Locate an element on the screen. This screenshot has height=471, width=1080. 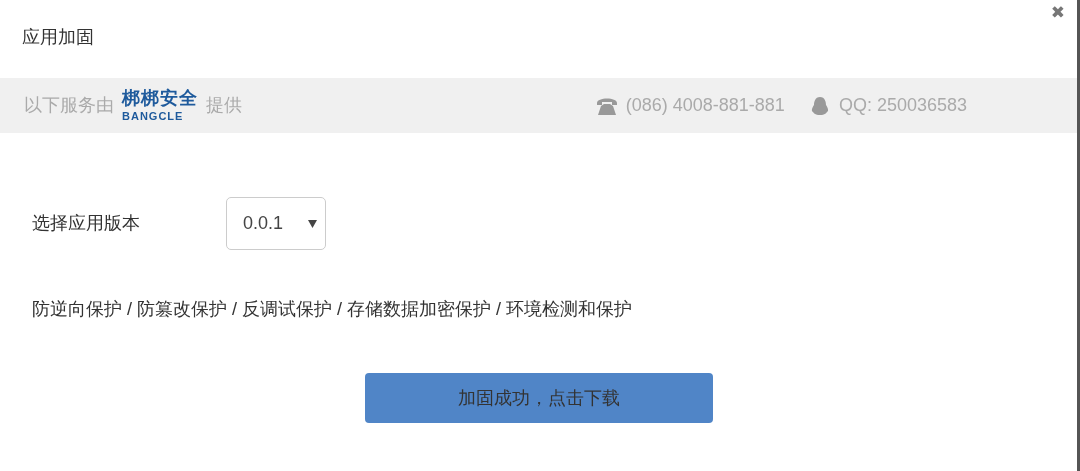
qq-number: QQ: 250036583 is located at coordinates (902, 105).